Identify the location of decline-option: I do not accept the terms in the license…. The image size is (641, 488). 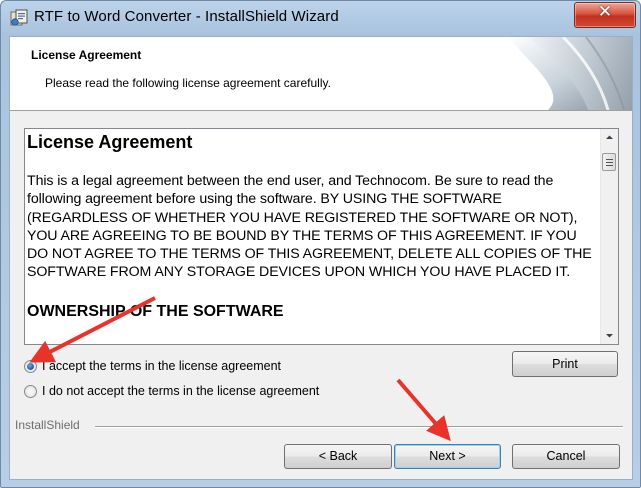
(171, 391).